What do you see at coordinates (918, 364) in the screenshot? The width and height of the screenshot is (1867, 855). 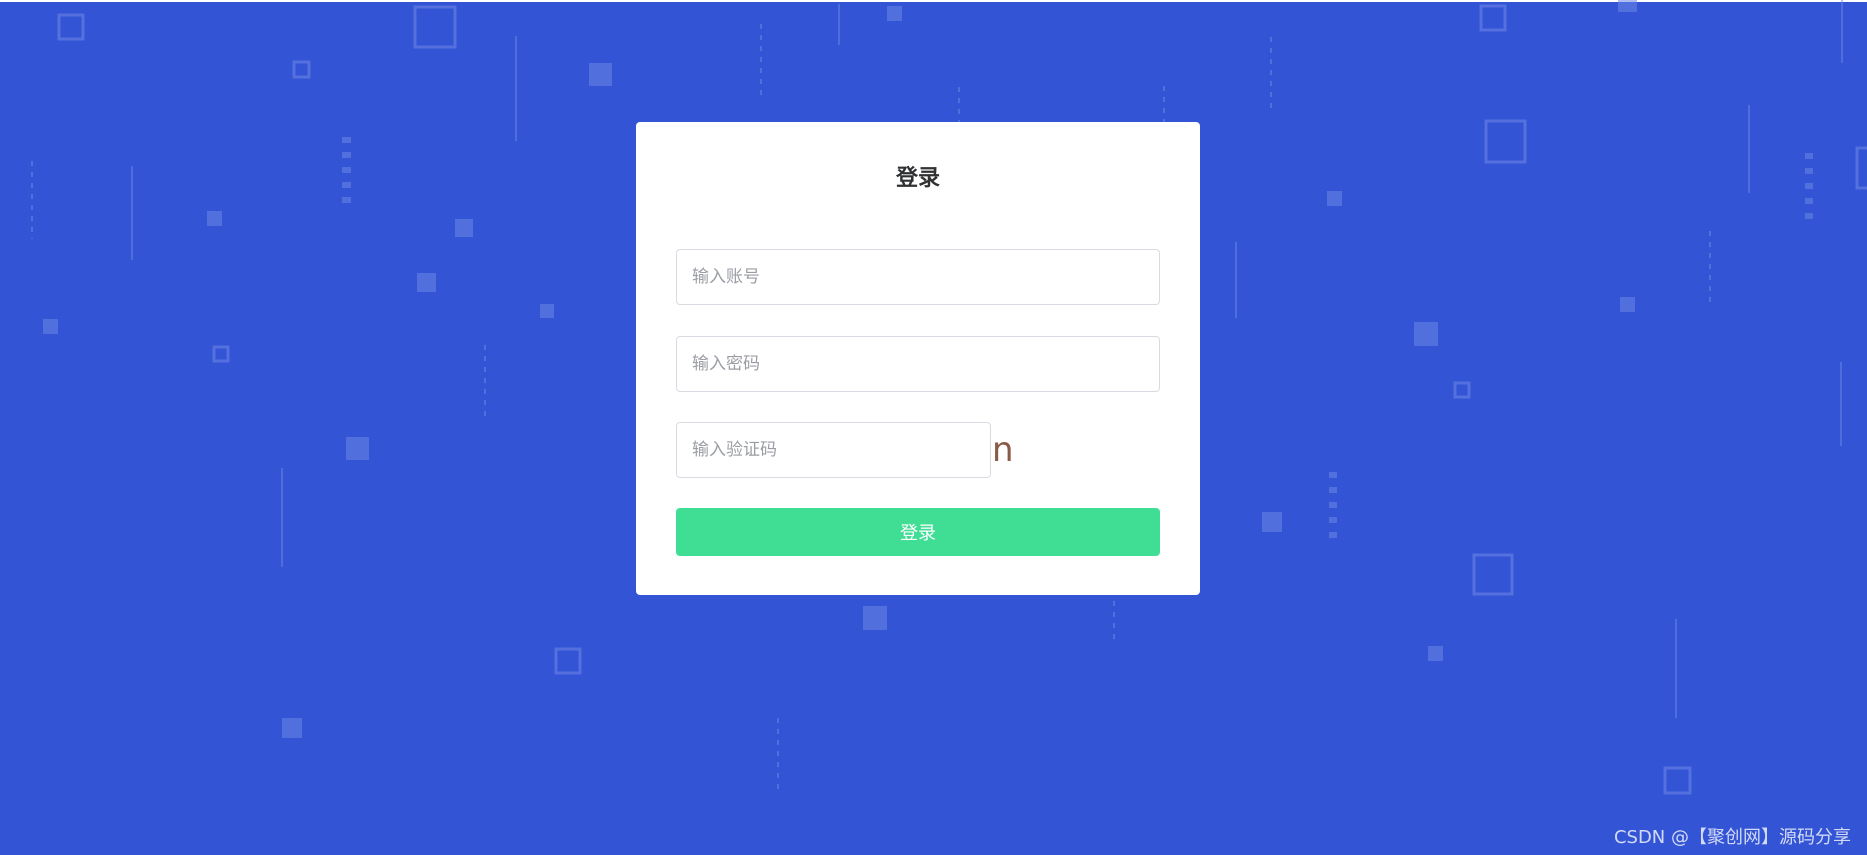 I see `password-input` at bounding box center [918, 364].